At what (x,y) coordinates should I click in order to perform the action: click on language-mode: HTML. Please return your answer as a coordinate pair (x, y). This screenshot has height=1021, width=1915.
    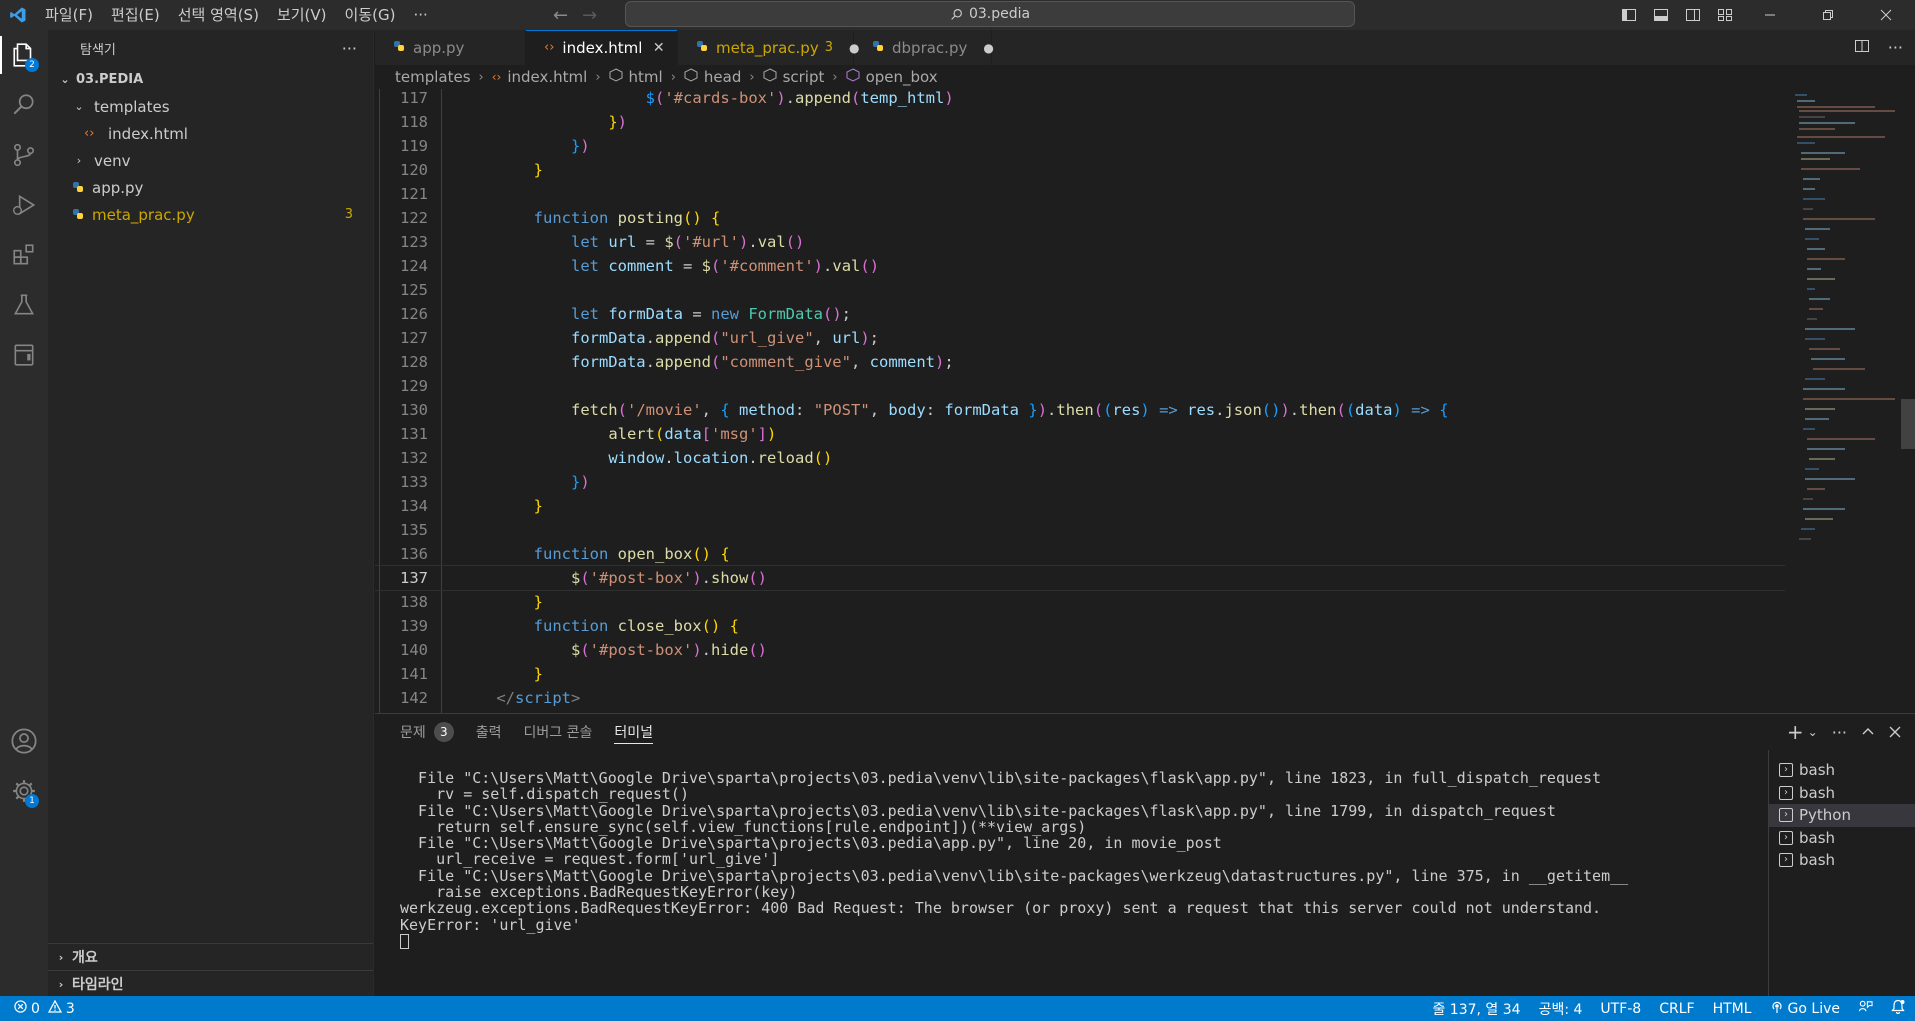
    Looking at the image, I should click on (1732, 1009).